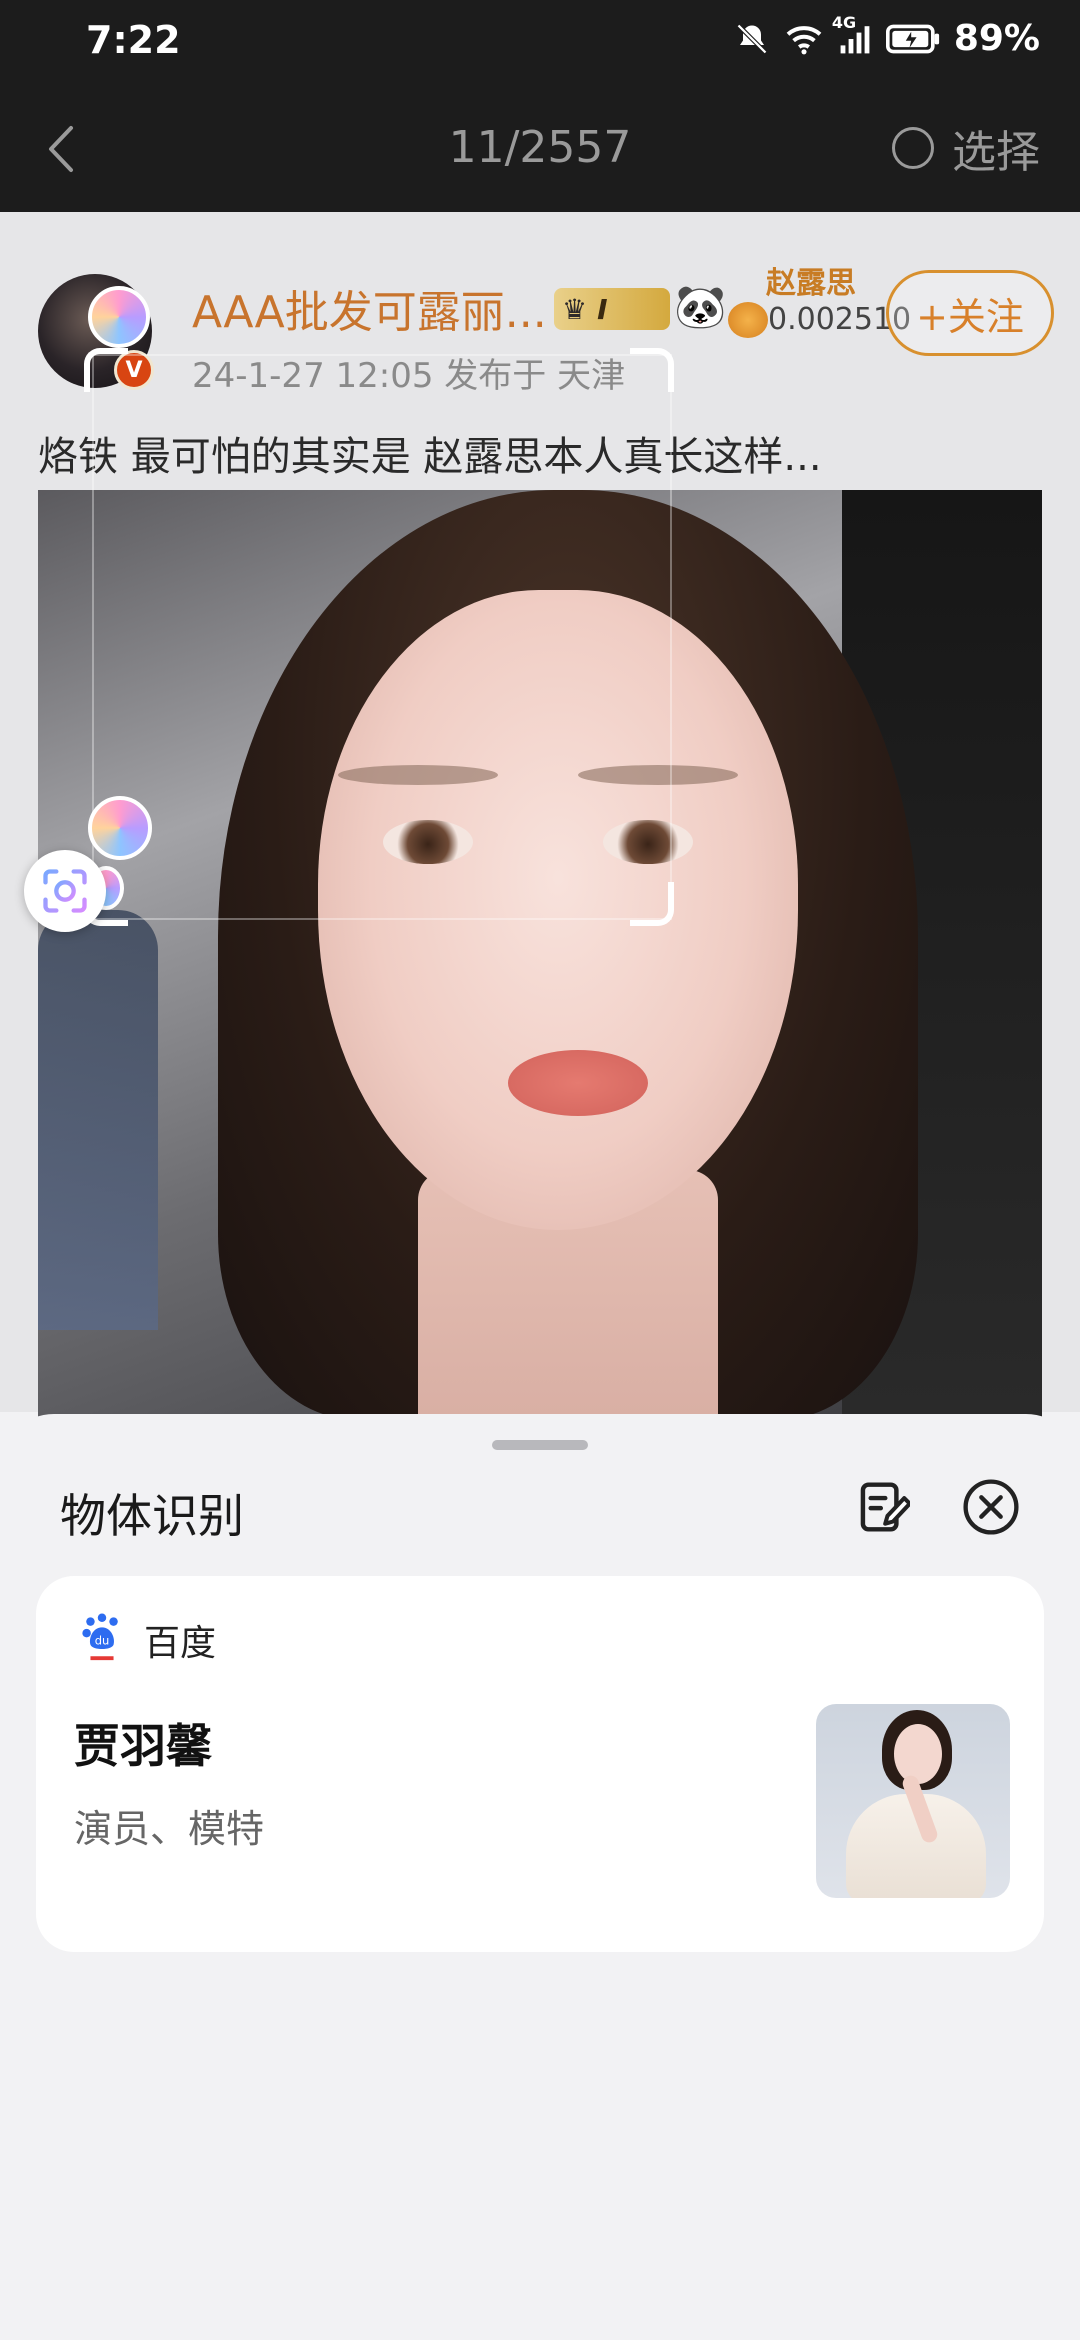 The image size is (1080, 2340). I want to click on network-type: 4G, so click(844, 22).